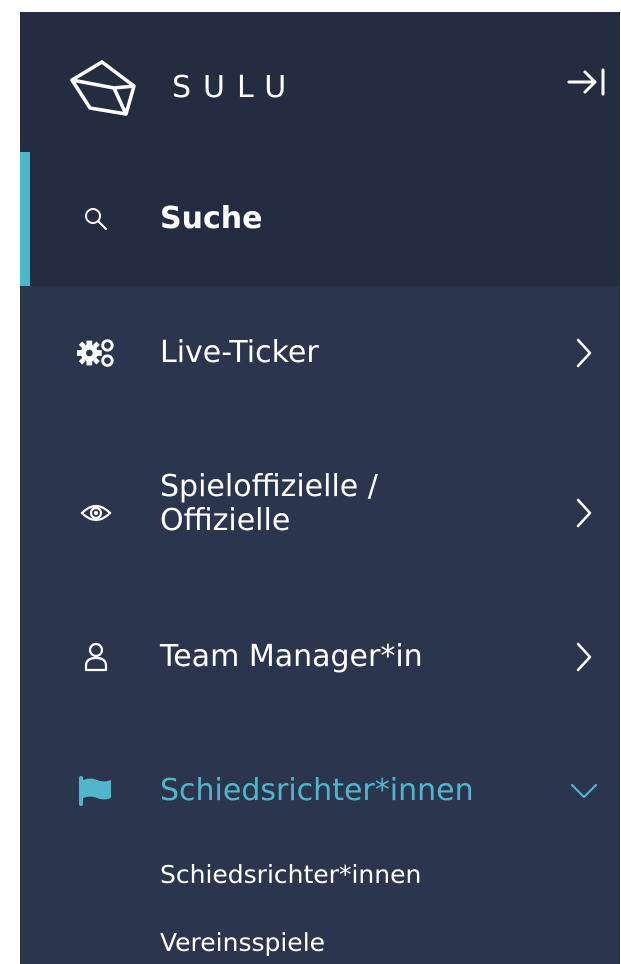 The height and width of the screenshot is (964, 621). Describe the element at coordinates (96, 791) in the screenshot. I see `flag-icon` at that location.